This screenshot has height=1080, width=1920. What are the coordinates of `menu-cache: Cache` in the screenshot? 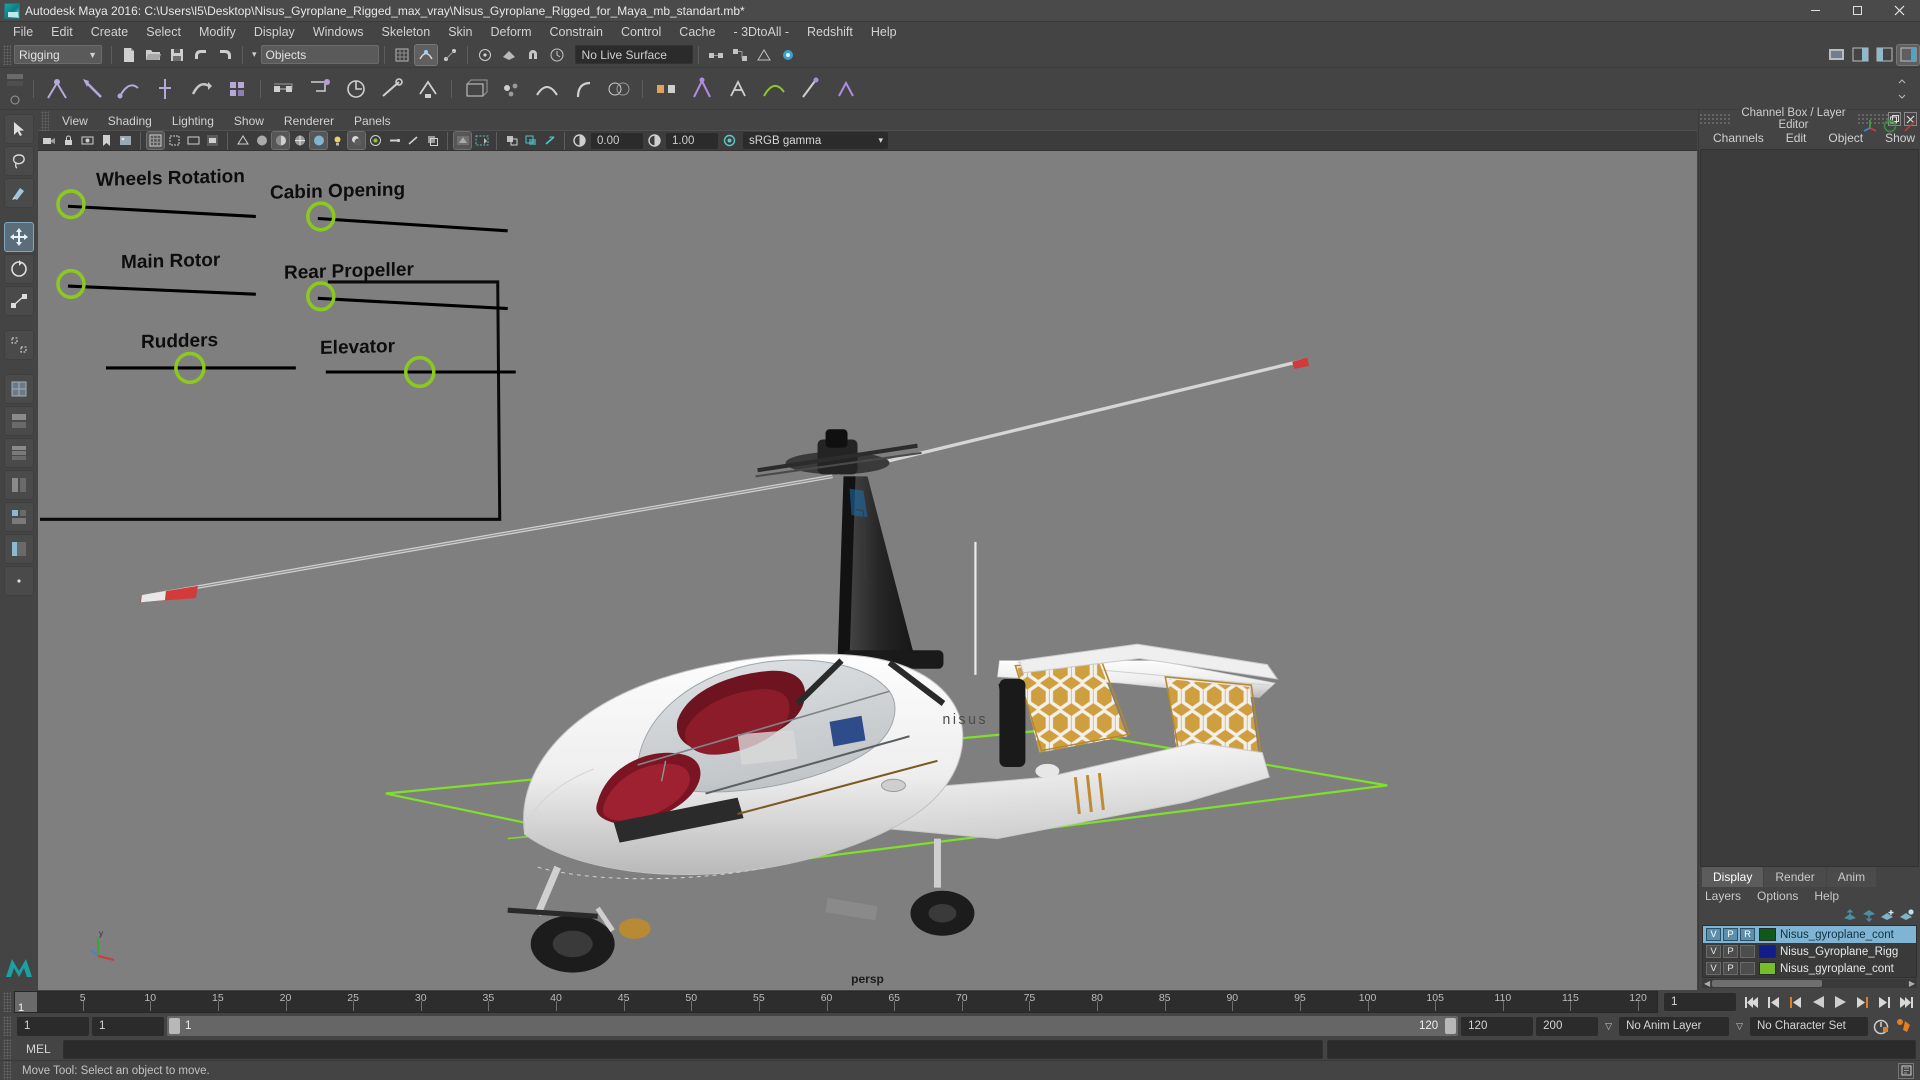 It's located at (697, 32).